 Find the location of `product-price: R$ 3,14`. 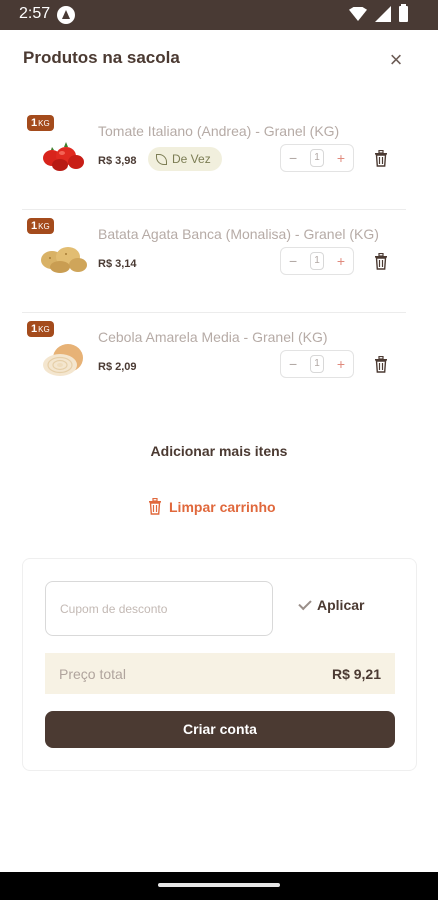

product-price: R$ 3,14 is located at coordinates (117, 264).